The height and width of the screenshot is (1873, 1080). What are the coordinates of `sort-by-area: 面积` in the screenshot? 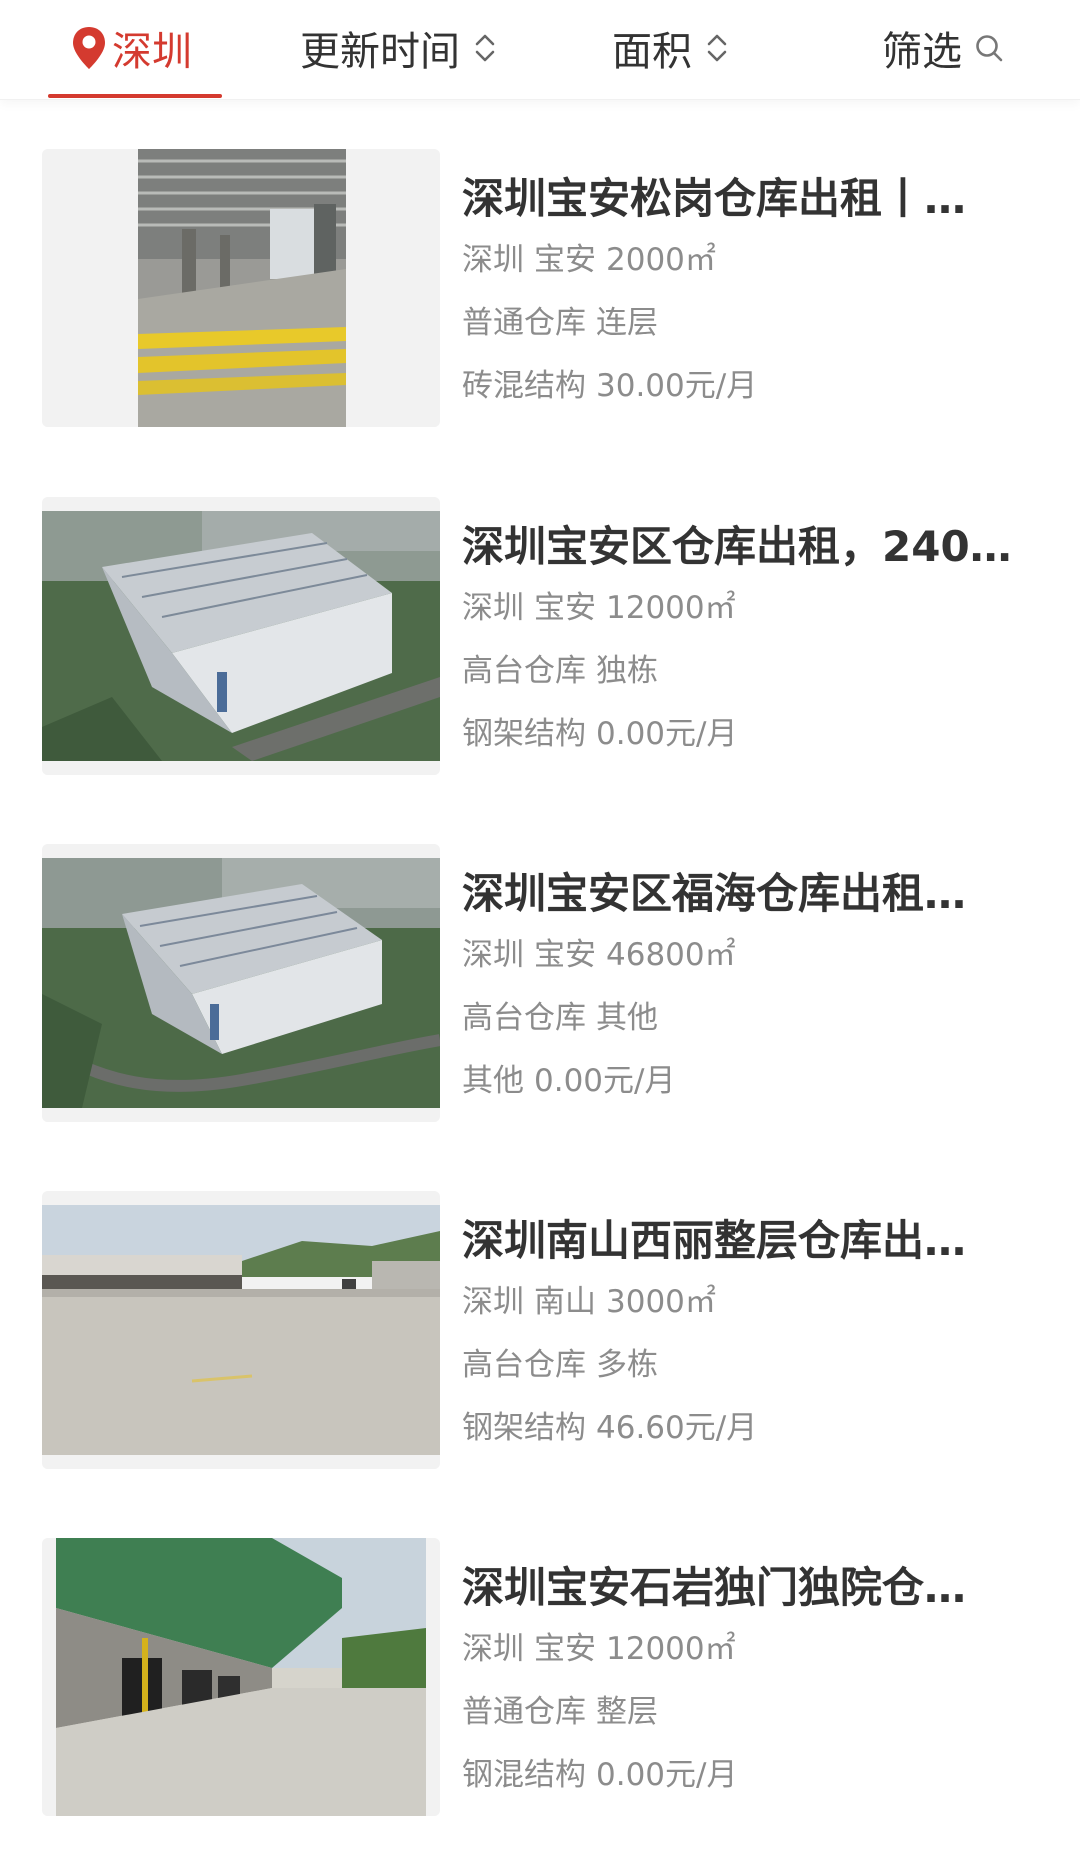 It's located at (671, 48).